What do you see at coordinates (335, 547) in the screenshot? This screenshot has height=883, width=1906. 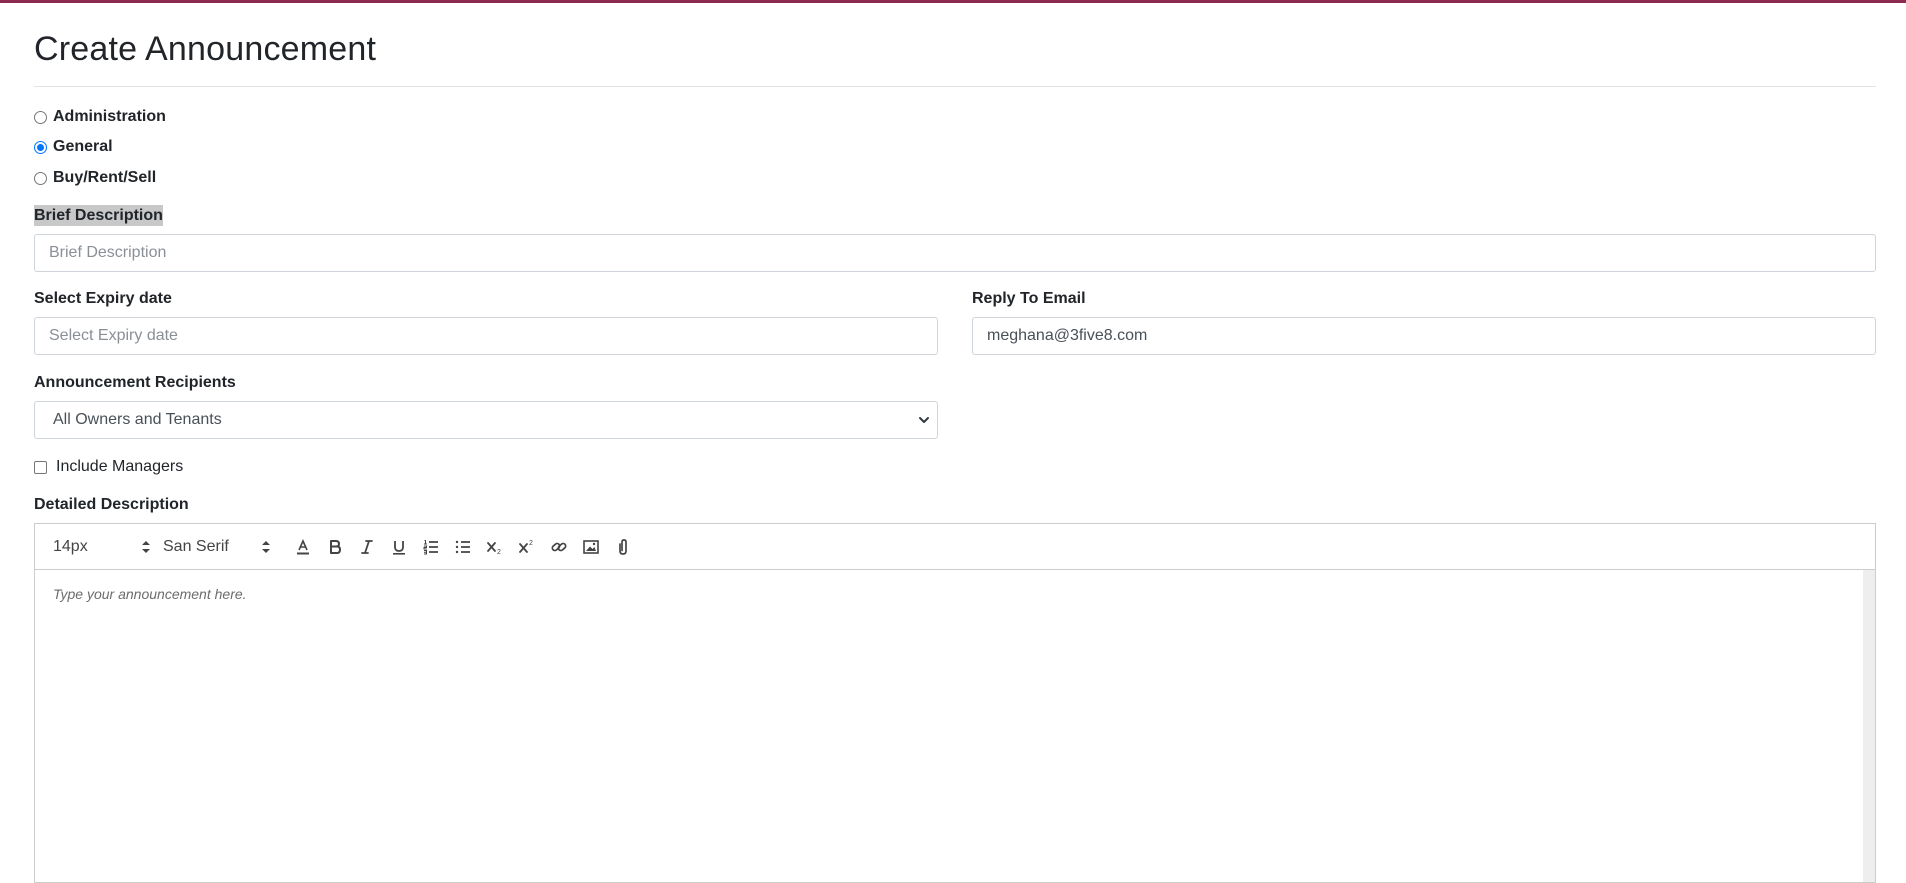 I see `bold-icon` at bounding box center [335, 547].